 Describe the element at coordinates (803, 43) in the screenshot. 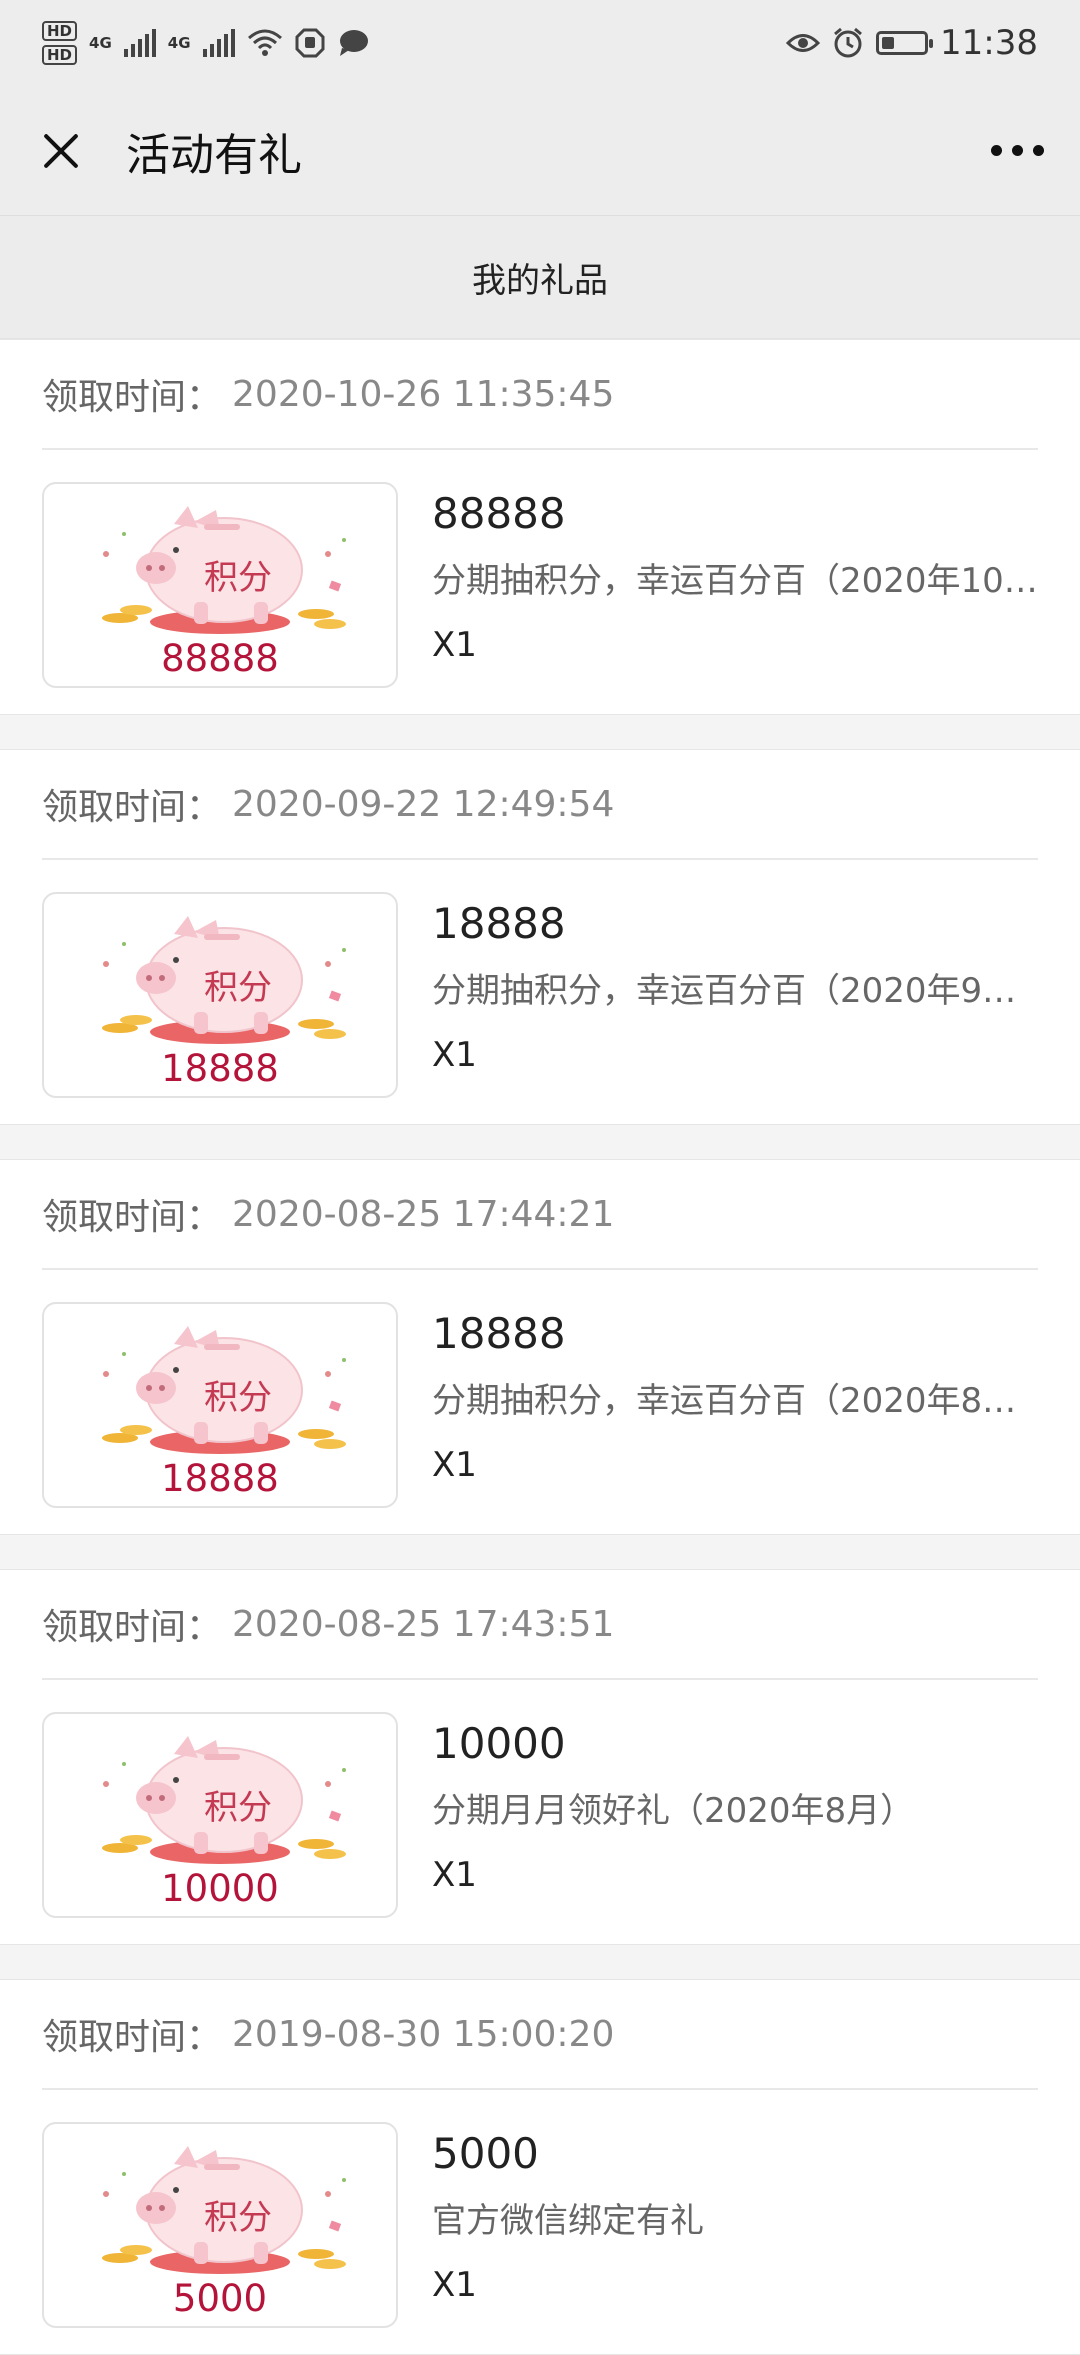

I see `eye-icon` at that location.